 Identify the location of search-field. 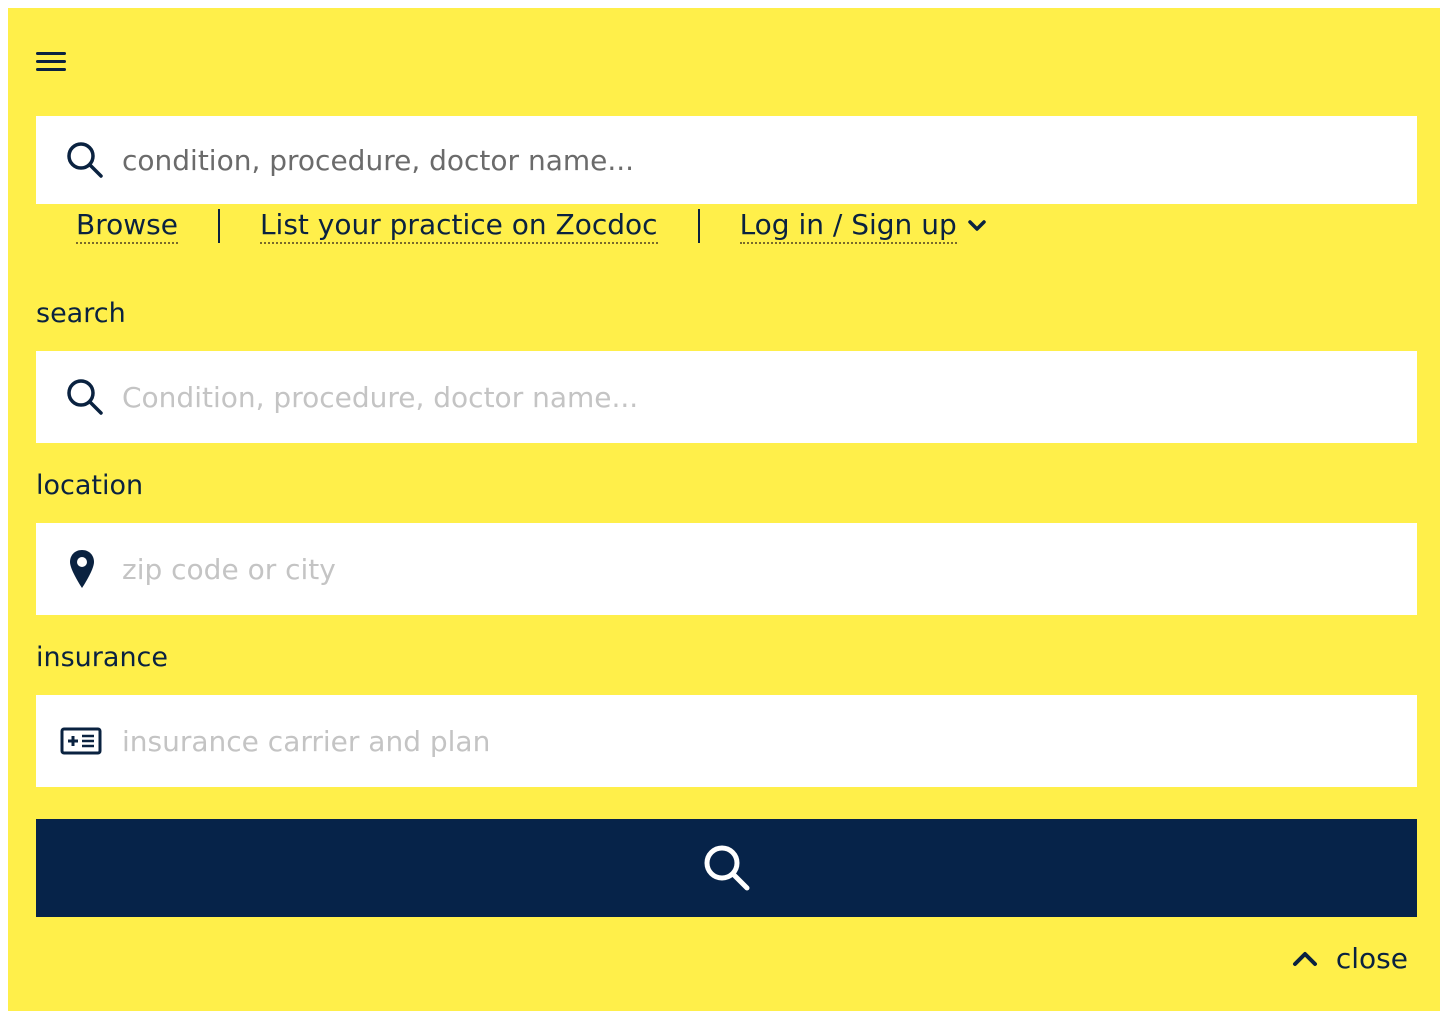
(726, 397).